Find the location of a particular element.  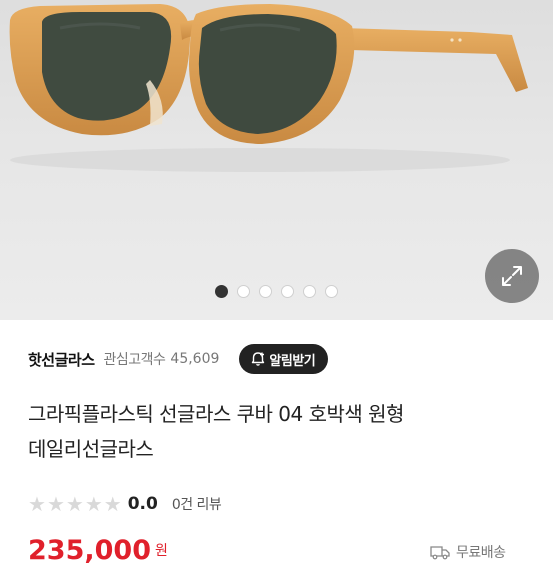

alert-subscribe-button: 알림받기 is located at coordinates (284, 359).